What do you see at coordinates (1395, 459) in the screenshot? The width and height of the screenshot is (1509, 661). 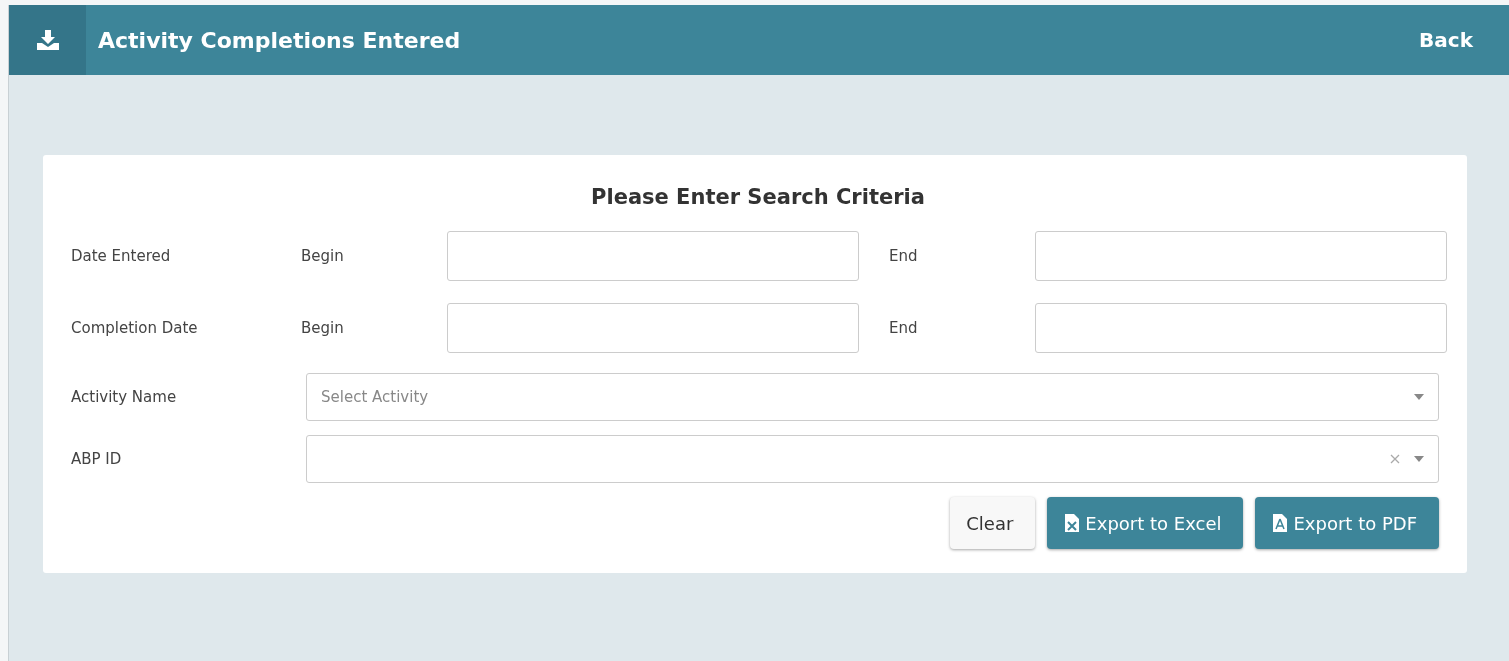 I see `clear-icon` at bounding box center [1395, 459].